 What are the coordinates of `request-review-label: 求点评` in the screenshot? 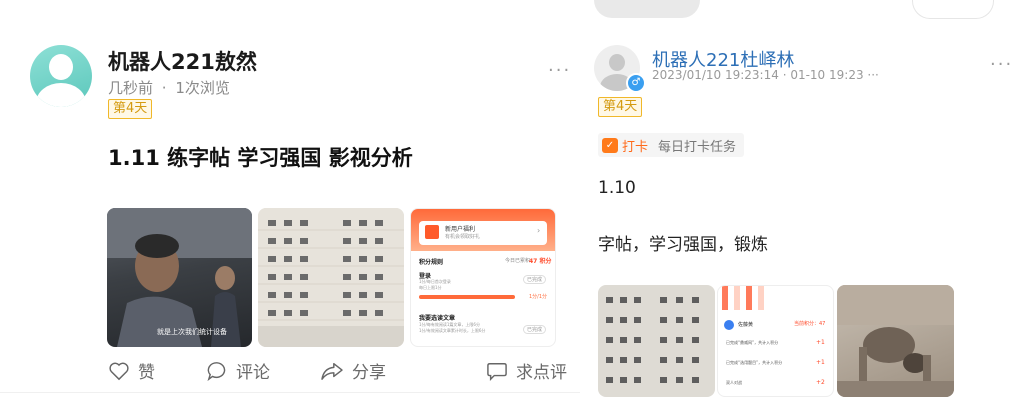 It's located at (541, 373).